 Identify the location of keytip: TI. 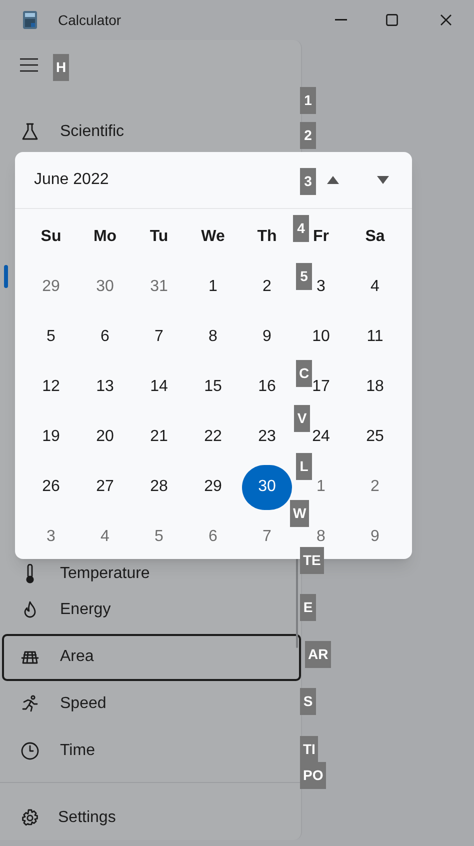
(309, 749).